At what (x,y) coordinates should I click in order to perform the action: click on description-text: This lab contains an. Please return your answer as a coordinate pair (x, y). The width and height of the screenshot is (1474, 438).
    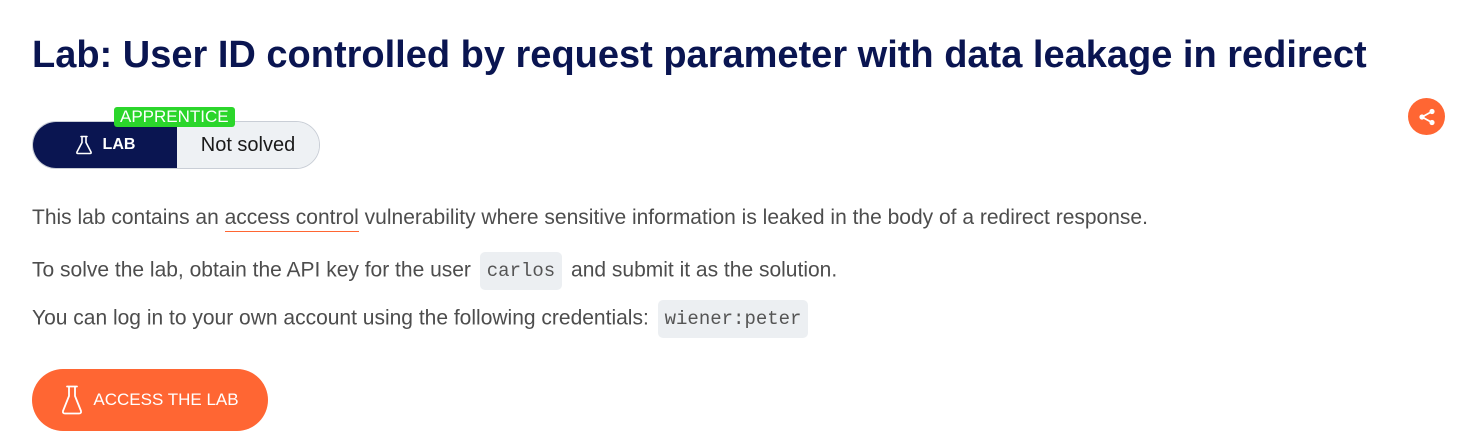
    Looking at the image, I should click on (128, 217).